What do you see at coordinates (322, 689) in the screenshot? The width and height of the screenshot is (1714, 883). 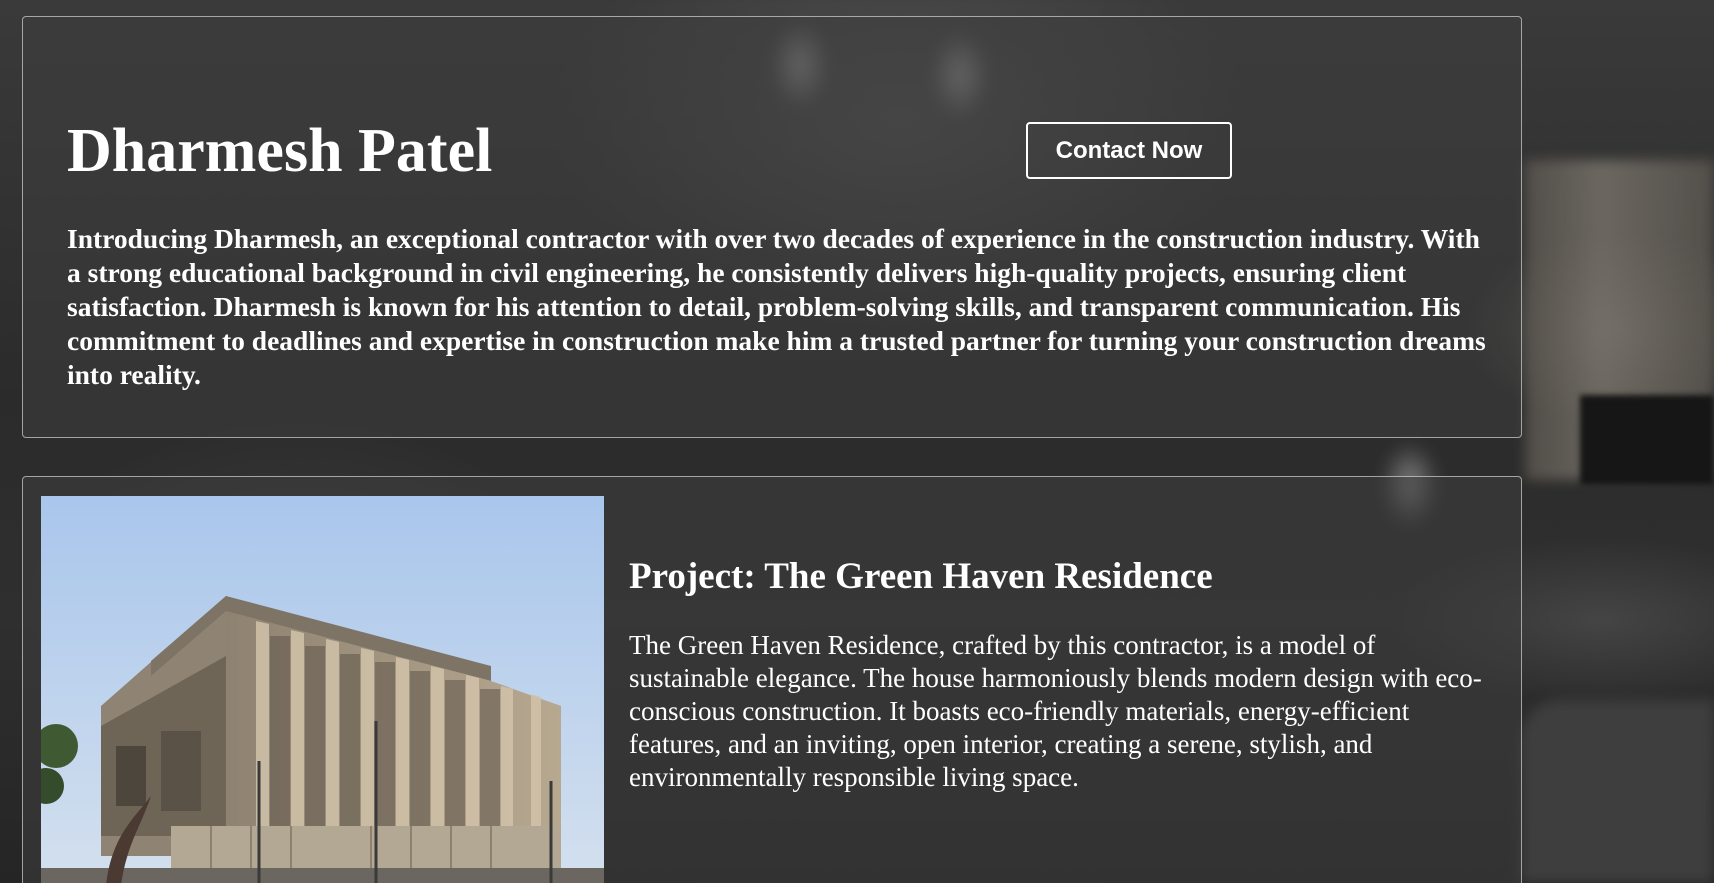 I see `project-image` at bounding box center [322, 689].